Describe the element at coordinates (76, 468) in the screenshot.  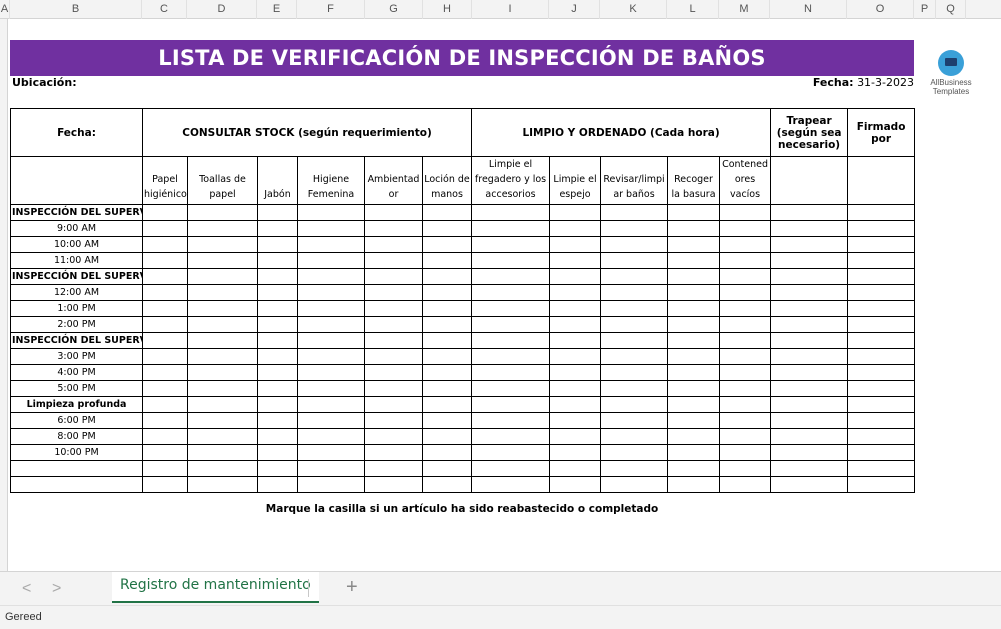
I see `blank-row-label` at that location.